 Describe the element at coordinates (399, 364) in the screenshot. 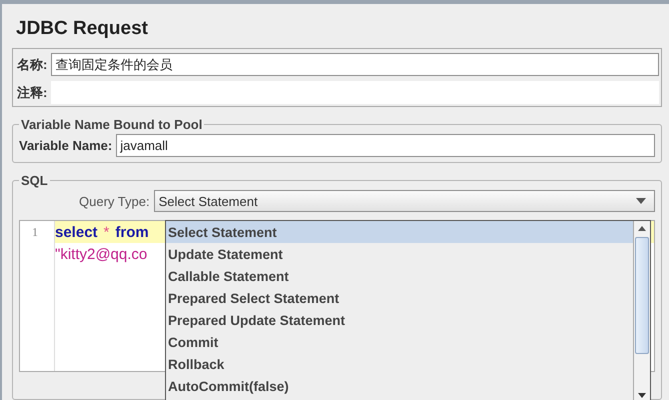

I see `dropdown-option: Rollback` at that location.